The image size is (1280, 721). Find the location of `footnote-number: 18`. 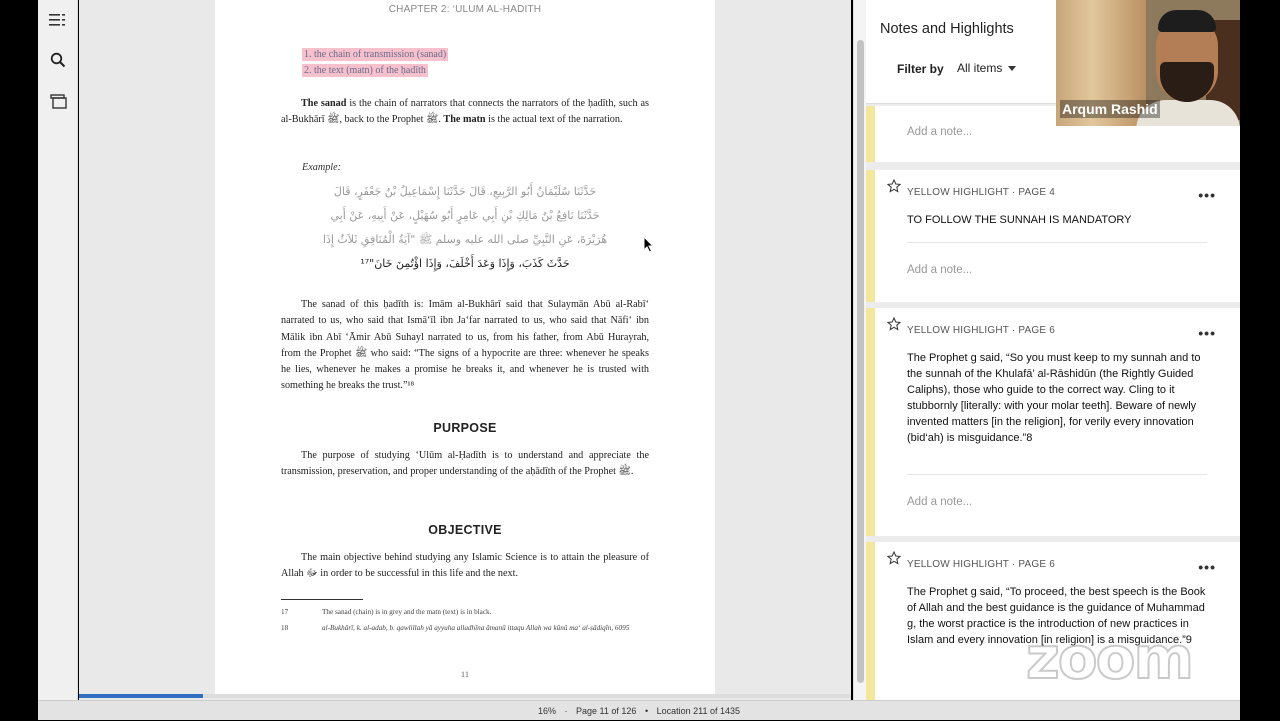

footnote-number: 18 is located at coordinates (285, 628).